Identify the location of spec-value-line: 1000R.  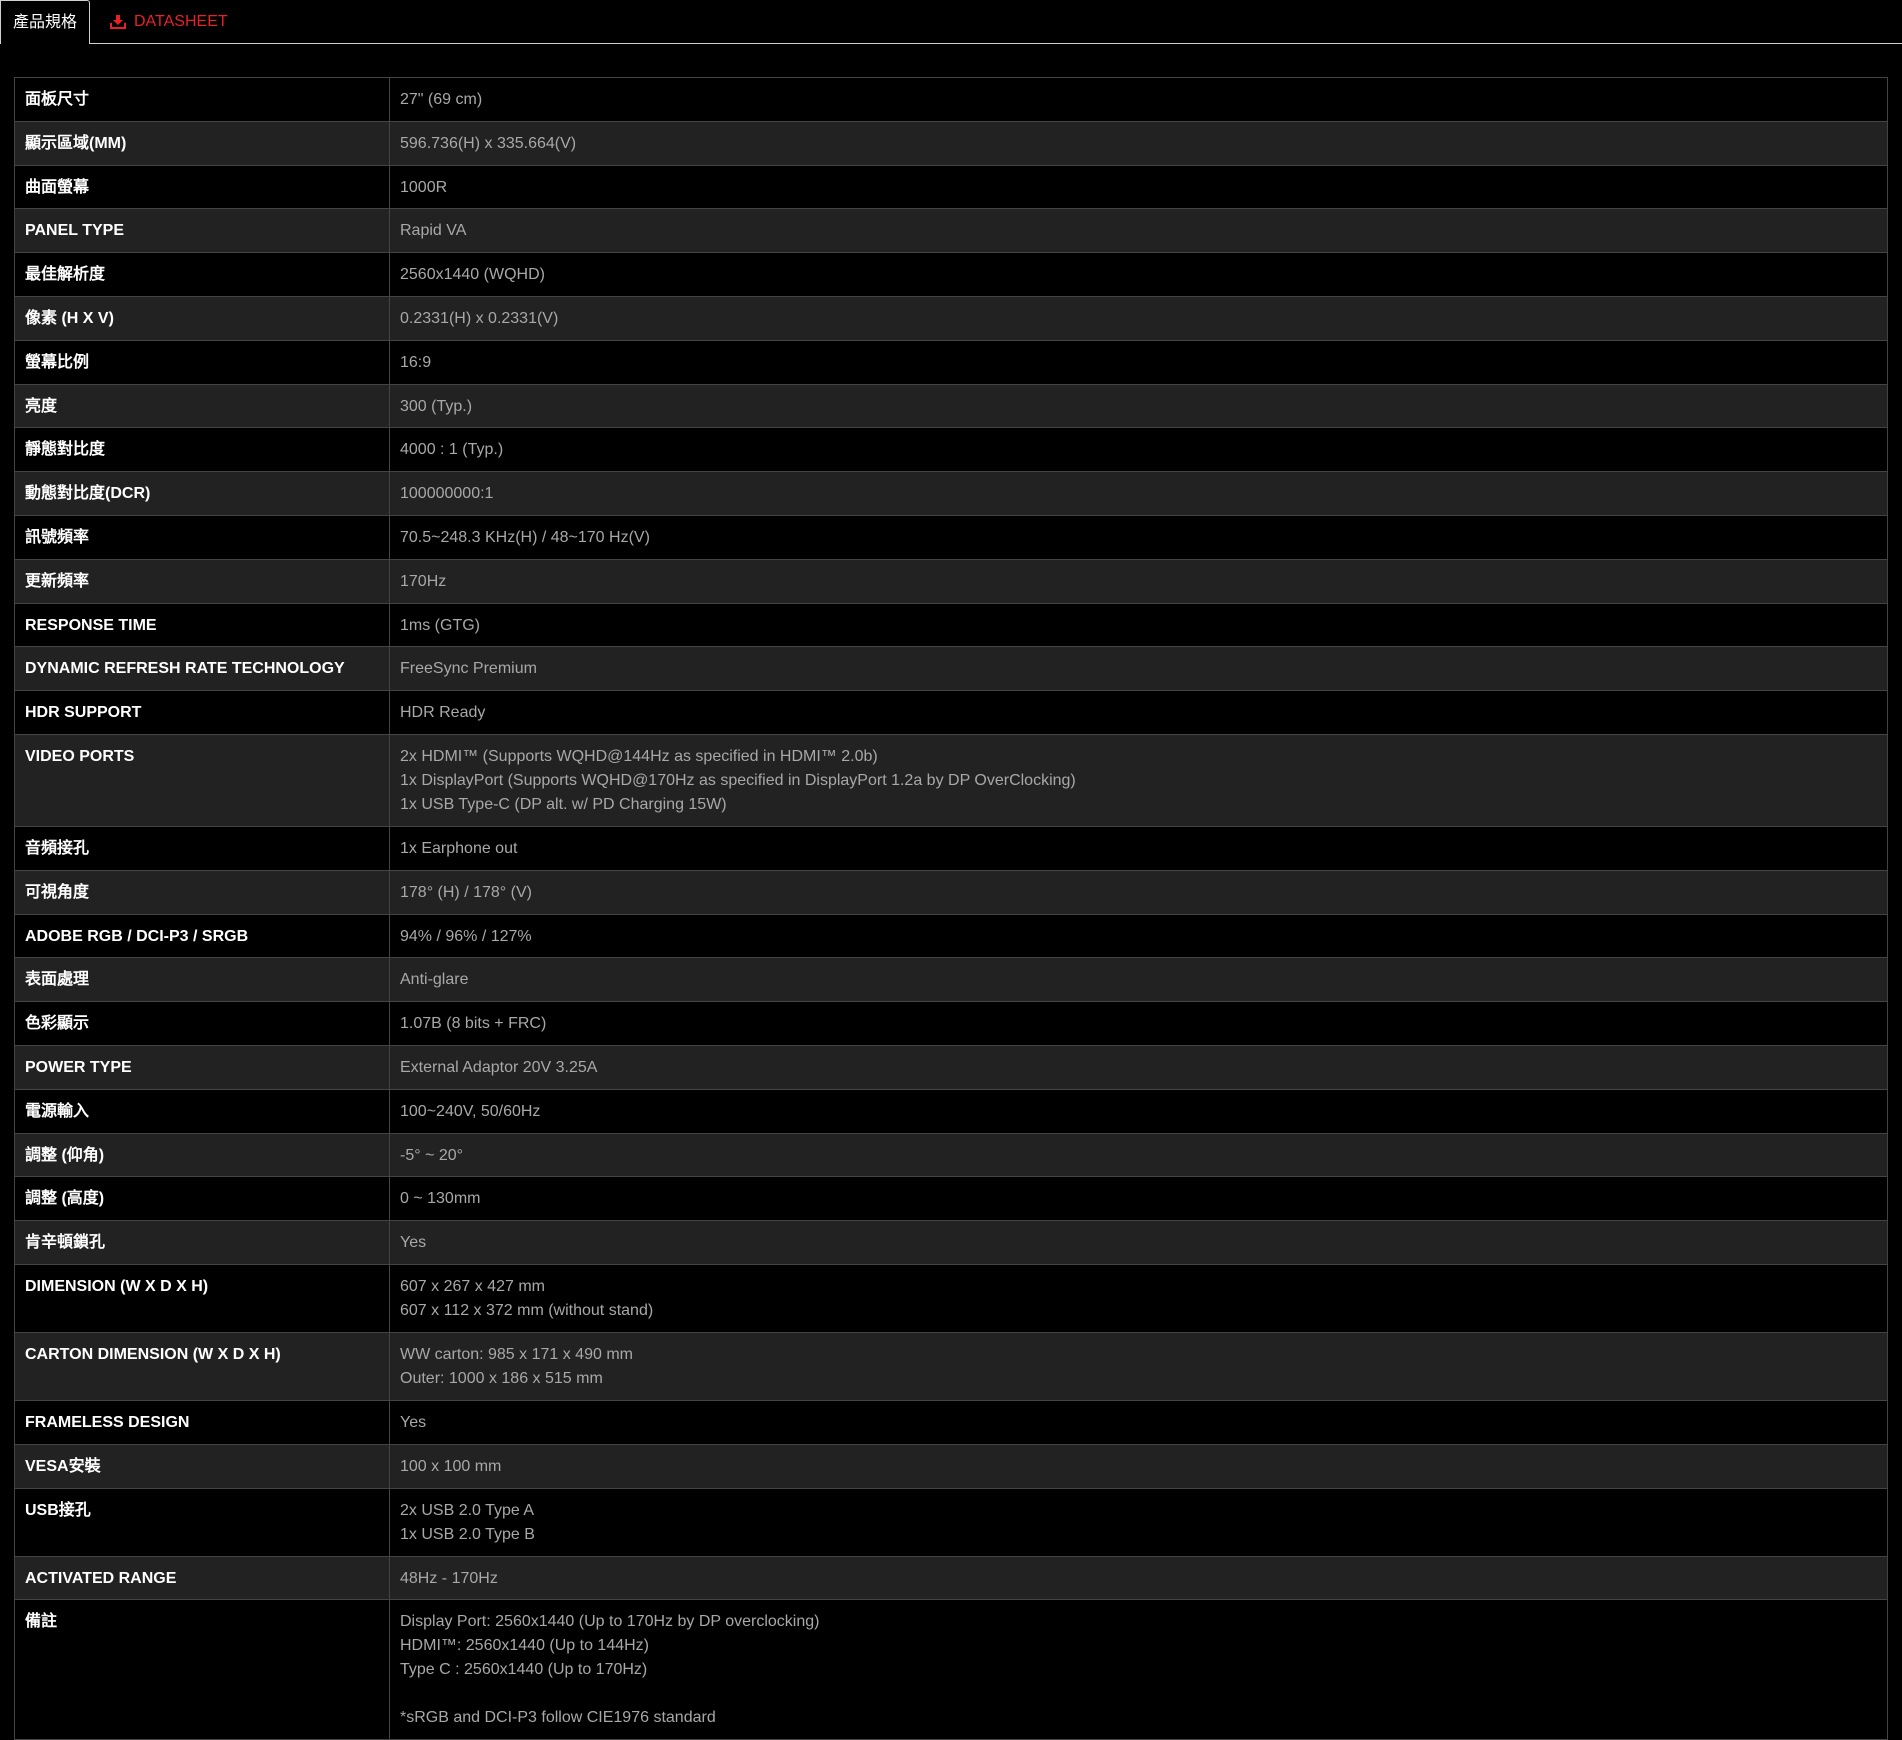
(424, 187).